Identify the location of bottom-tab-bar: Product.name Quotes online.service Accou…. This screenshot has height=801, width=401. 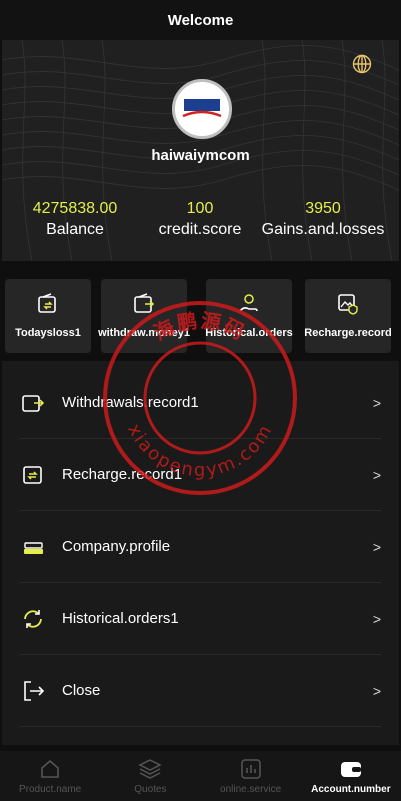
(200, 776).